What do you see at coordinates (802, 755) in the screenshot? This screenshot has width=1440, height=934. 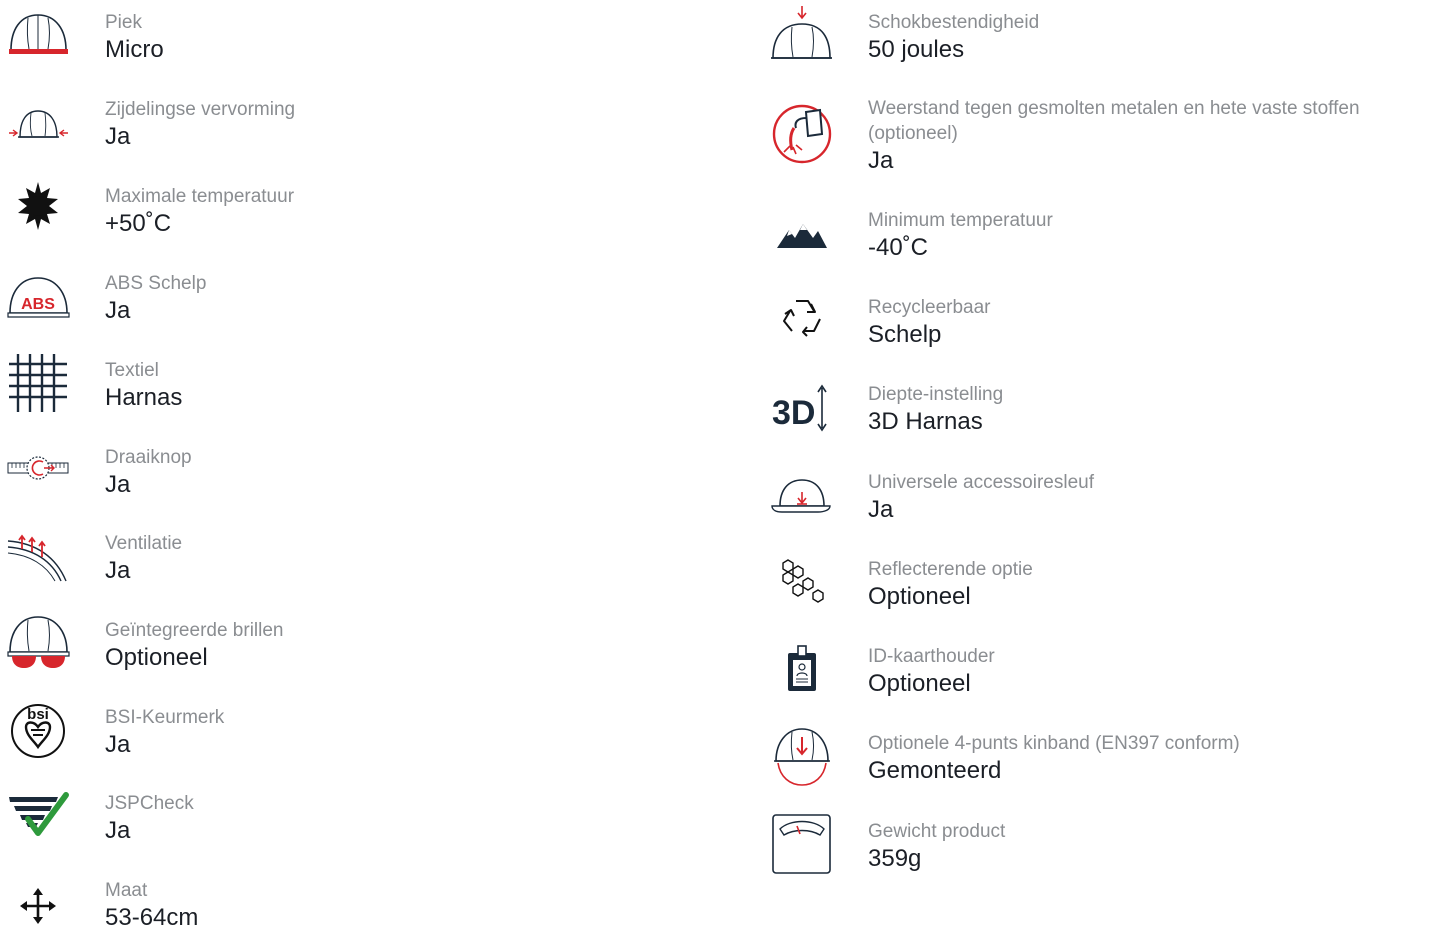 I see `chinstrap-icon` at bounding box center [802, 755].